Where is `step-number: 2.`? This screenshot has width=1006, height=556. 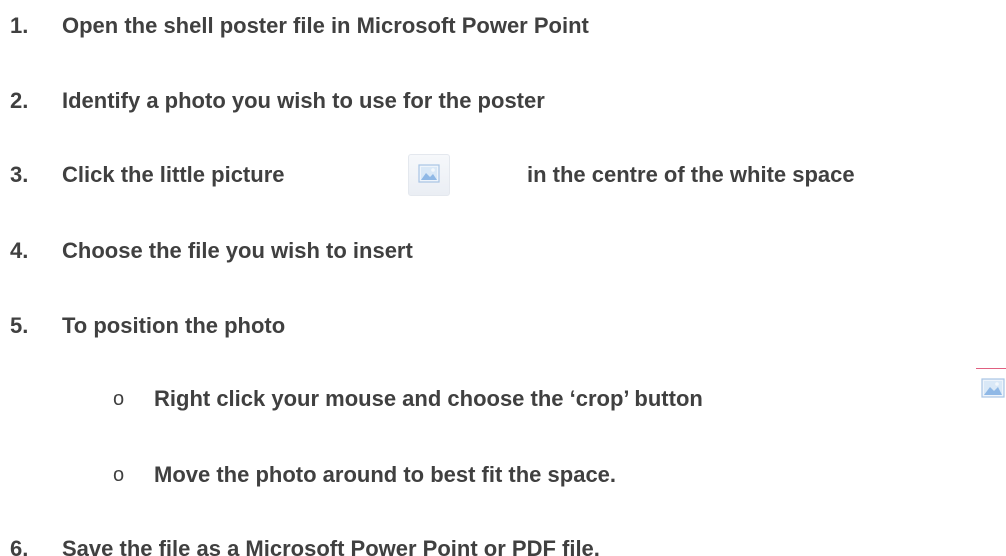
step-number: 2. is located at coordinates (19, 100).